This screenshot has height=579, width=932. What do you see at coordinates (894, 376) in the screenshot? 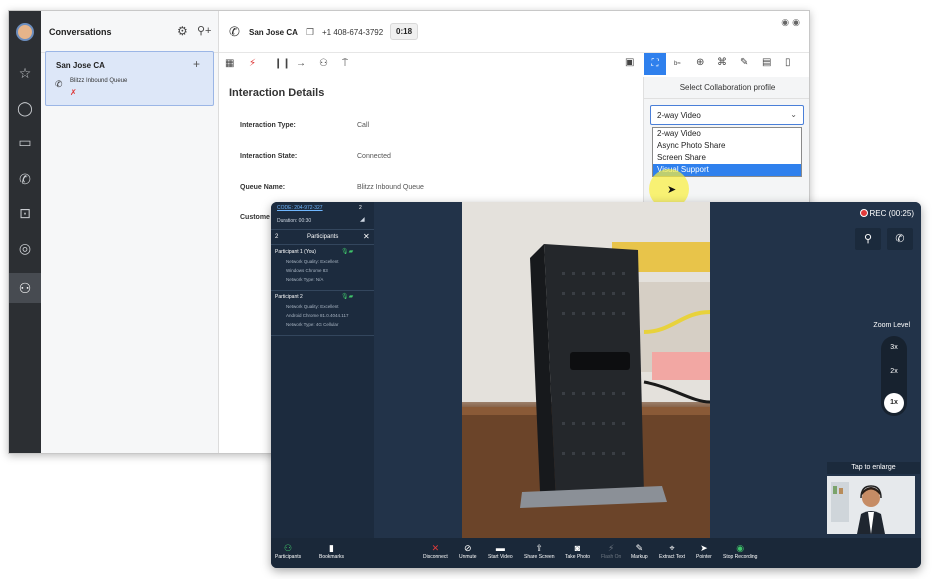
I see `zoom-slider: 3x 2x 1x` at bounding box center [894, 376].